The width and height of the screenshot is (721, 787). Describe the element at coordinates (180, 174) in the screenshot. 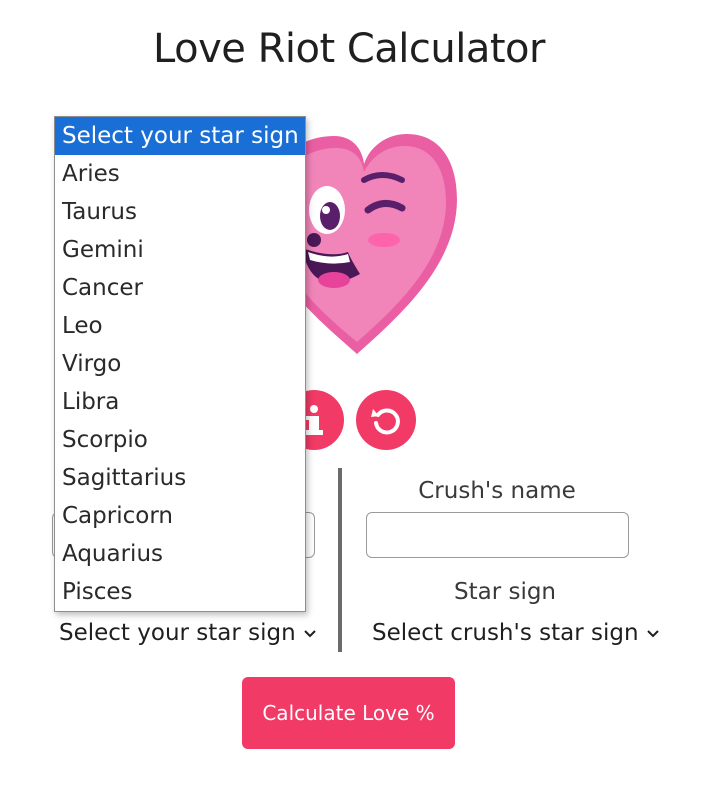

I see `dropdown-option: Aries` at that location.